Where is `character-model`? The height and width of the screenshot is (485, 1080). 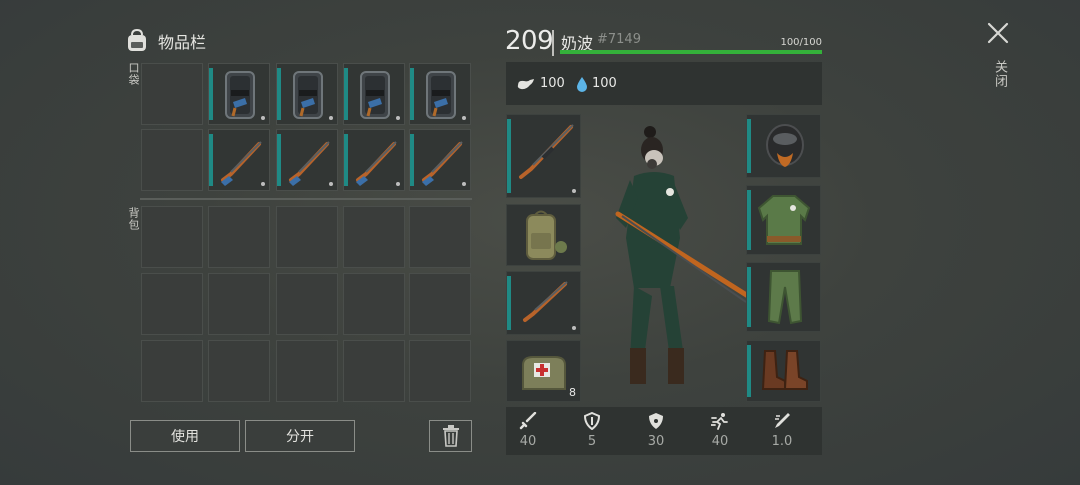 character-model is located at coordinates (682, 255).